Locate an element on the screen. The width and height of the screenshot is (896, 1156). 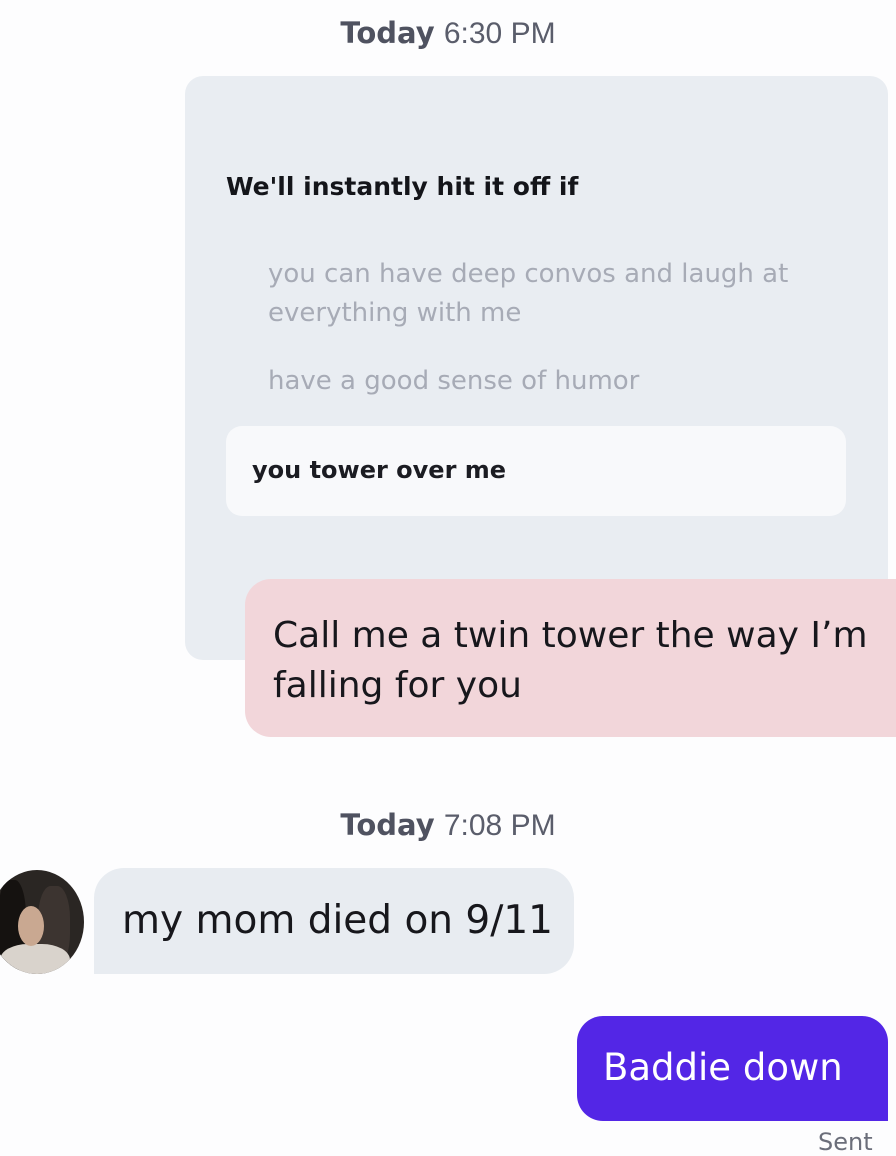
timestamp-divider: Today 7:08 PM is located at coordinates (448, 825).